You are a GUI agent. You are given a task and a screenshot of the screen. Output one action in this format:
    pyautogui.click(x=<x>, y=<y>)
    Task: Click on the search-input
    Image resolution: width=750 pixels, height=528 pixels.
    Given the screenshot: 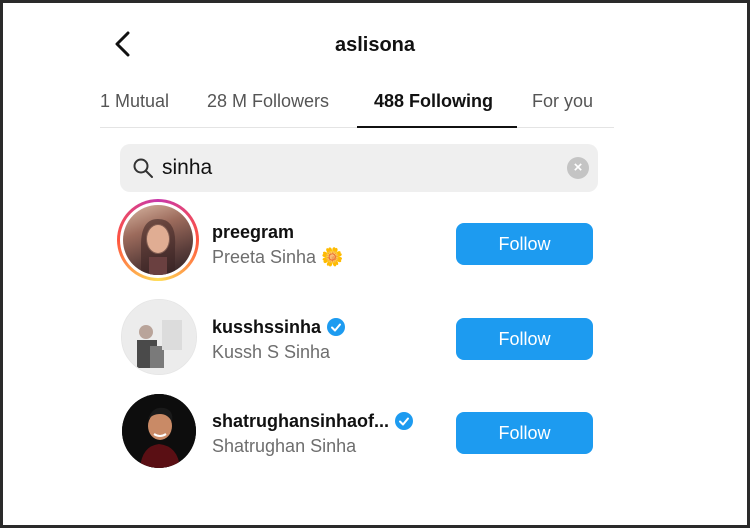 What is the action you would take?
    pyautogui.click(x=357, y=168)
    